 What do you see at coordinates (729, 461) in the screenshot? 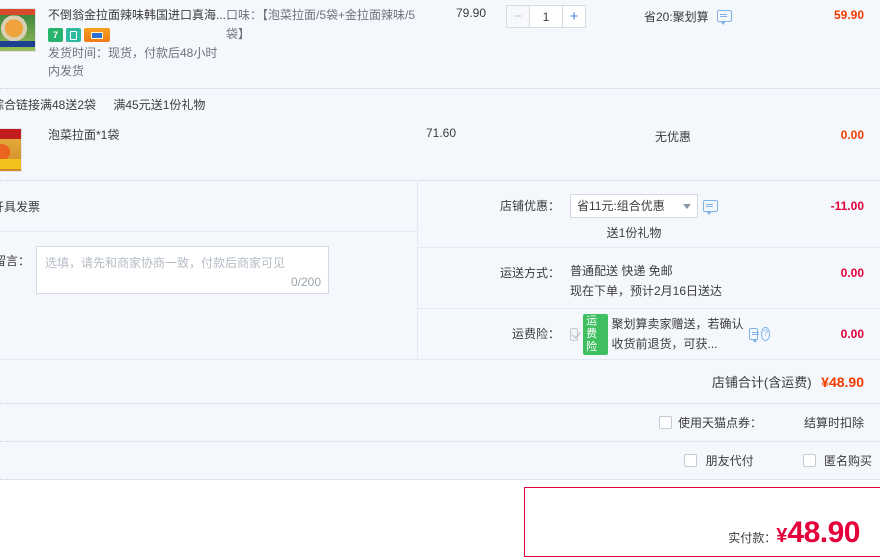
I see `friend-pay-label: 朋友代付` at bounding box center [729, 461].